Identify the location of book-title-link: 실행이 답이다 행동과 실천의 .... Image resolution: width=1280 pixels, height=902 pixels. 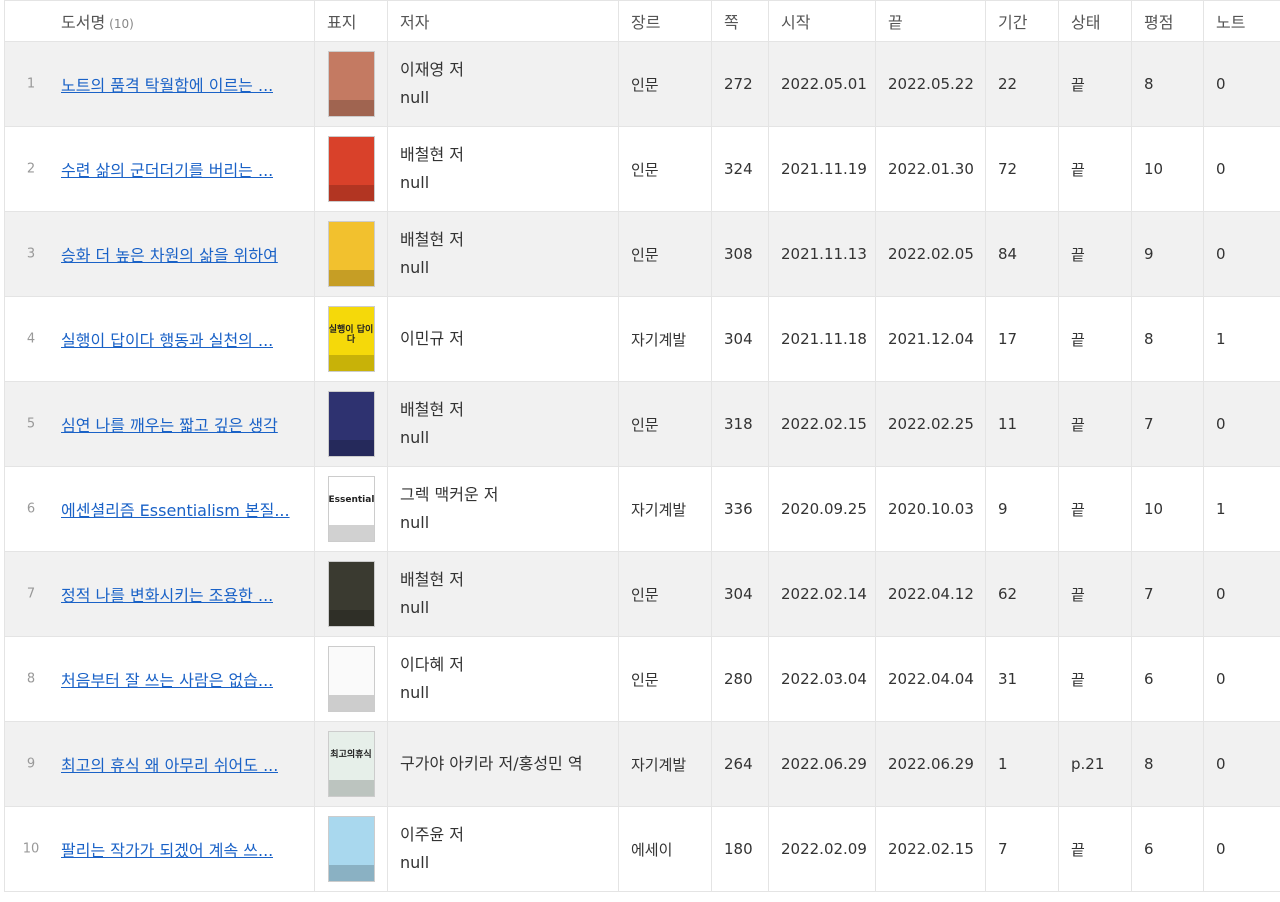
(167, 339).